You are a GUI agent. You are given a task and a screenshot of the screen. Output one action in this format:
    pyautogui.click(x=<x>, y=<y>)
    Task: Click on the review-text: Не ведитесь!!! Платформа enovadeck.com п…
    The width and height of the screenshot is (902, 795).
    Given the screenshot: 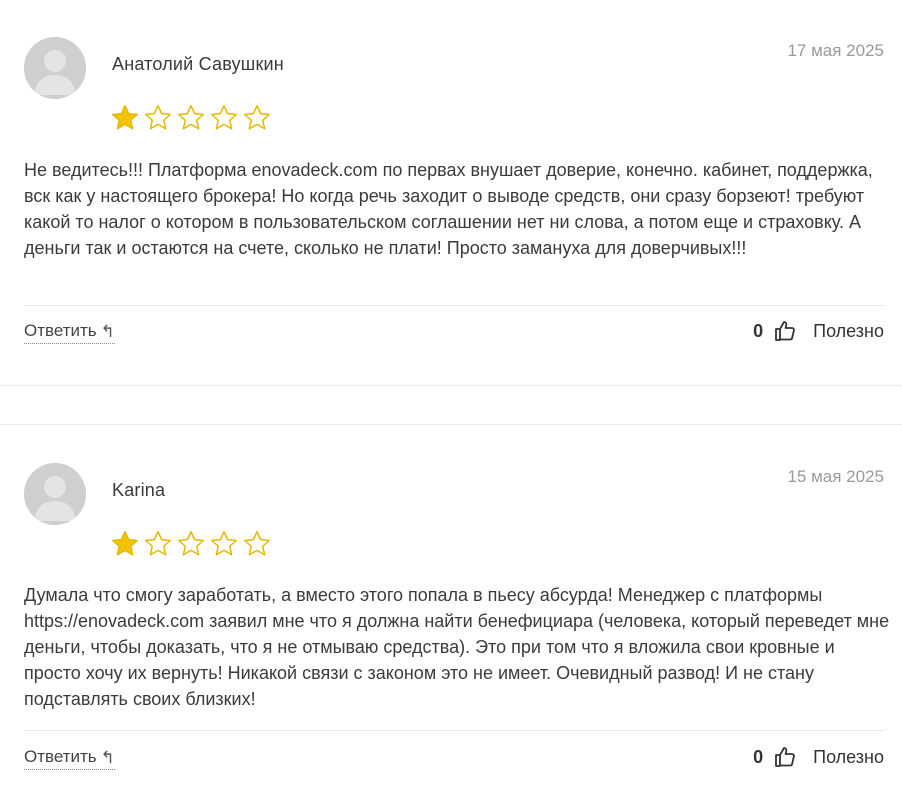 What is the action you would take?
    pyautogui.click(x=448, y=209)
    